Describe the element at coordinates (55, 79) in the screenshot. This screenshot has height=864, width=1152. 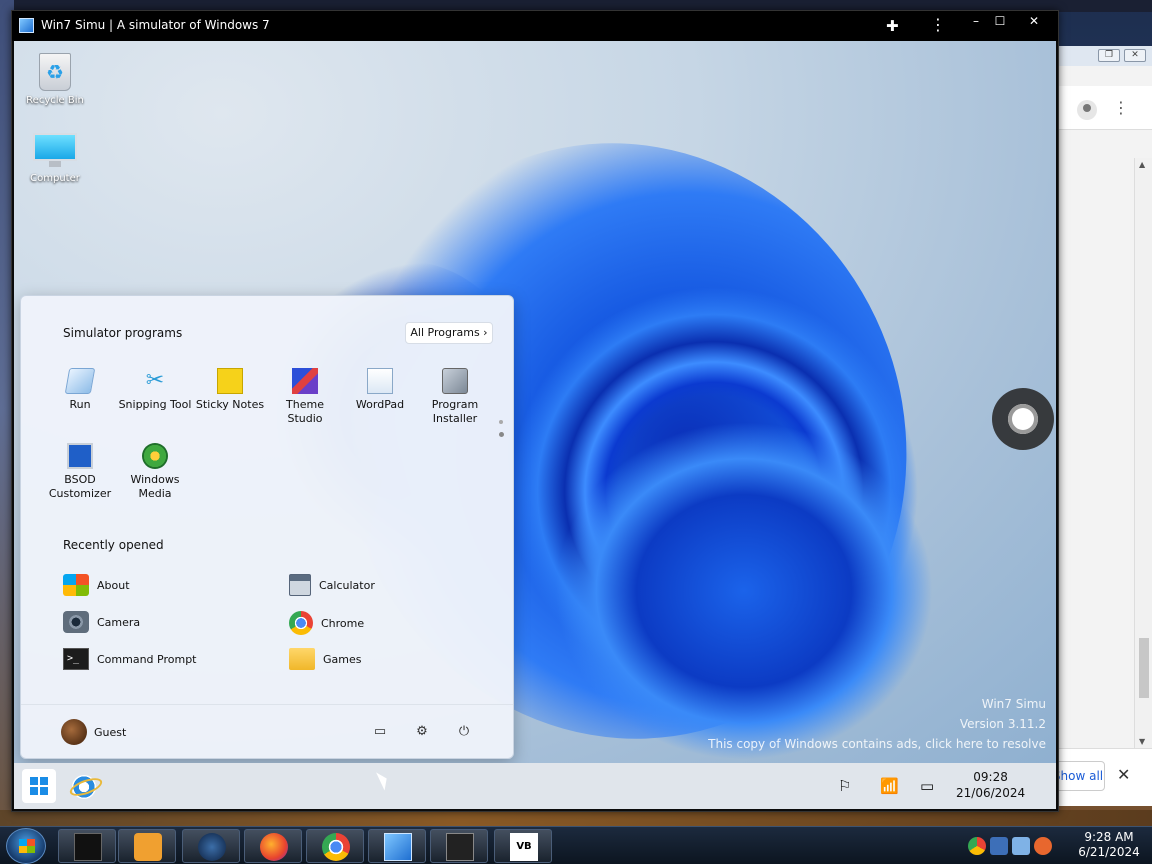
I see `desktop-icon-recycle-bin: Recycle Bin` at that location.